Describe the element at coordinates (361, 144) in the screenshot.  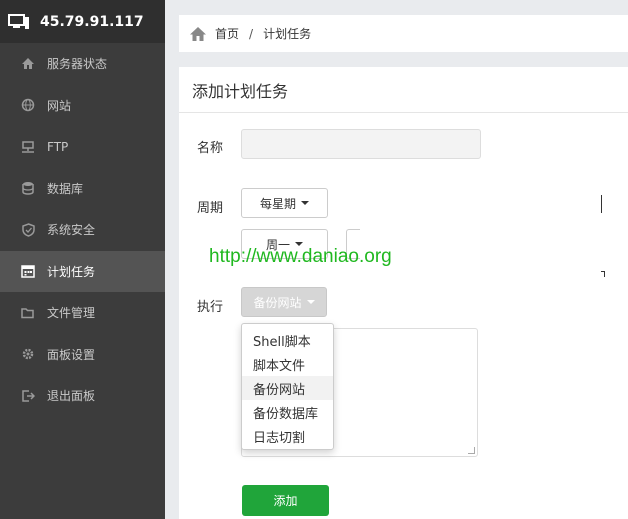
I see `task-name-input` at that location.